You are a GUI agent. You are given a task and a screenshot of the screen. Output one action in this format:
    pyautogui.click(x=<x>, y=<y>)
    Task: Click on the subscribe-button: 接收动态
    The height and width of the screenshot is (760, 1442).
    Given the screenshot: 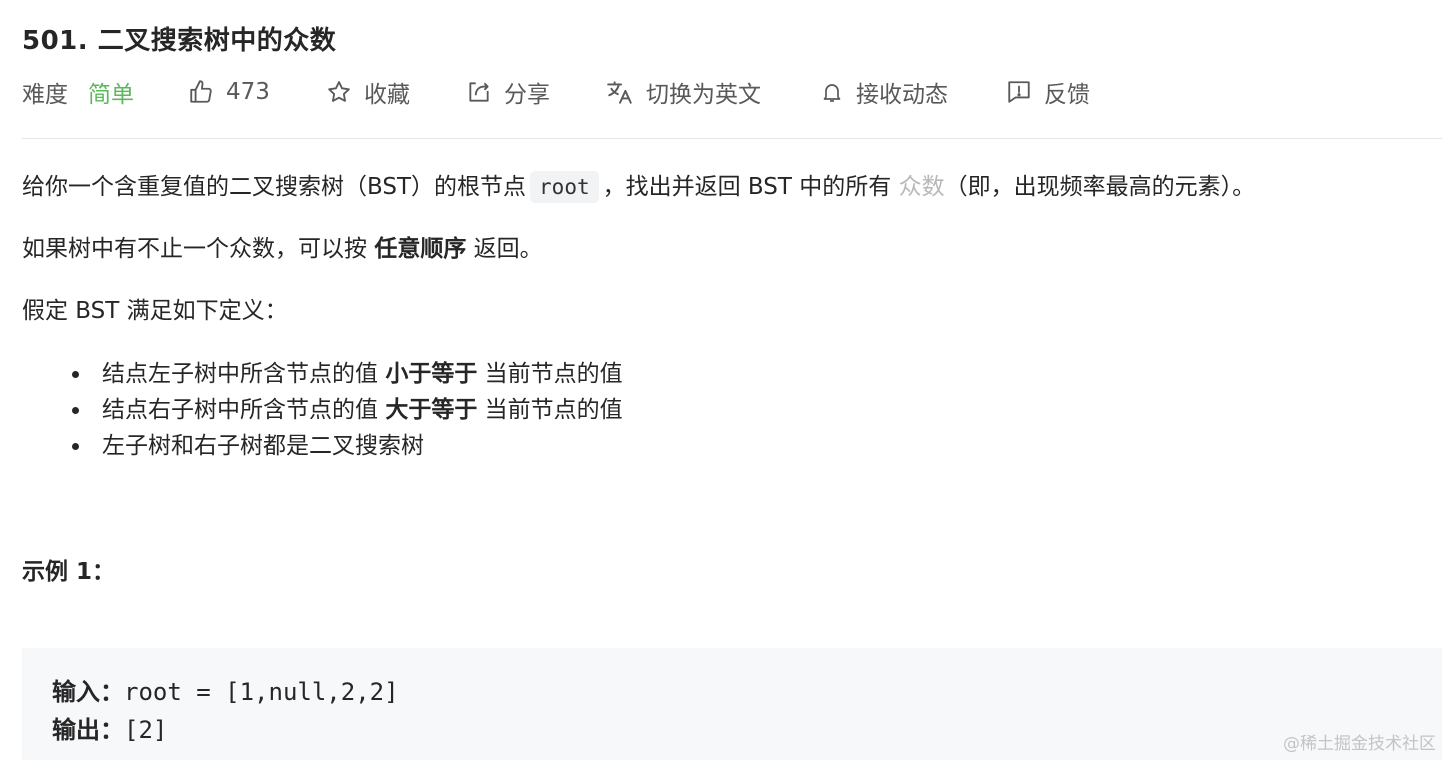 What is the action you would take?
    pyautogui.click(x=884, y=92)
    